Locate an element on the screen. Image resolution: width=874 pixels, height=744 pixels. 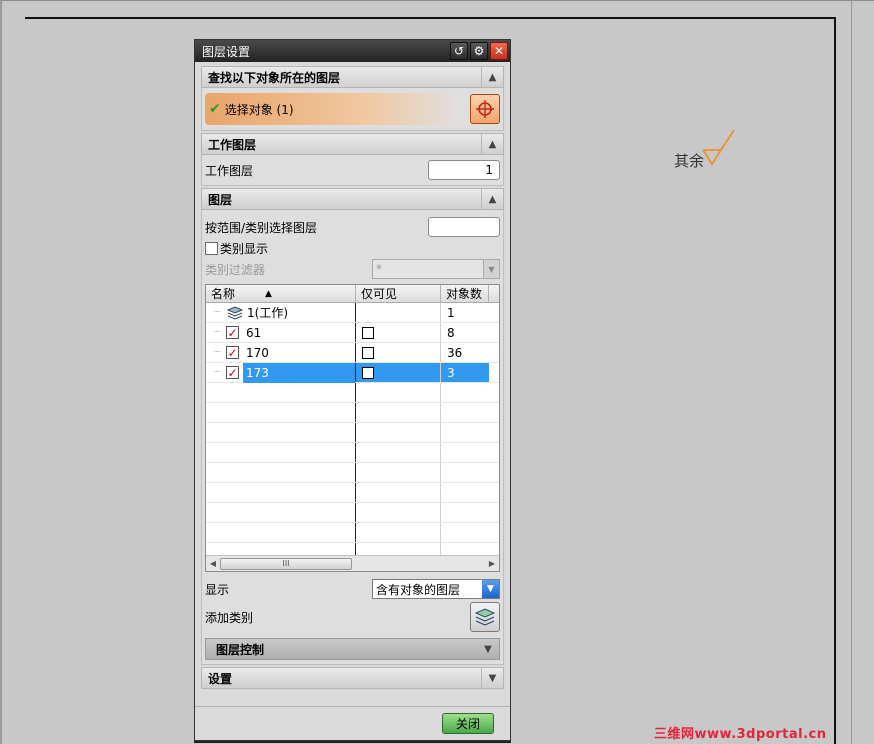
work-layer-section-header: 工作图层 ▲ is located at coordinates (352, 144).